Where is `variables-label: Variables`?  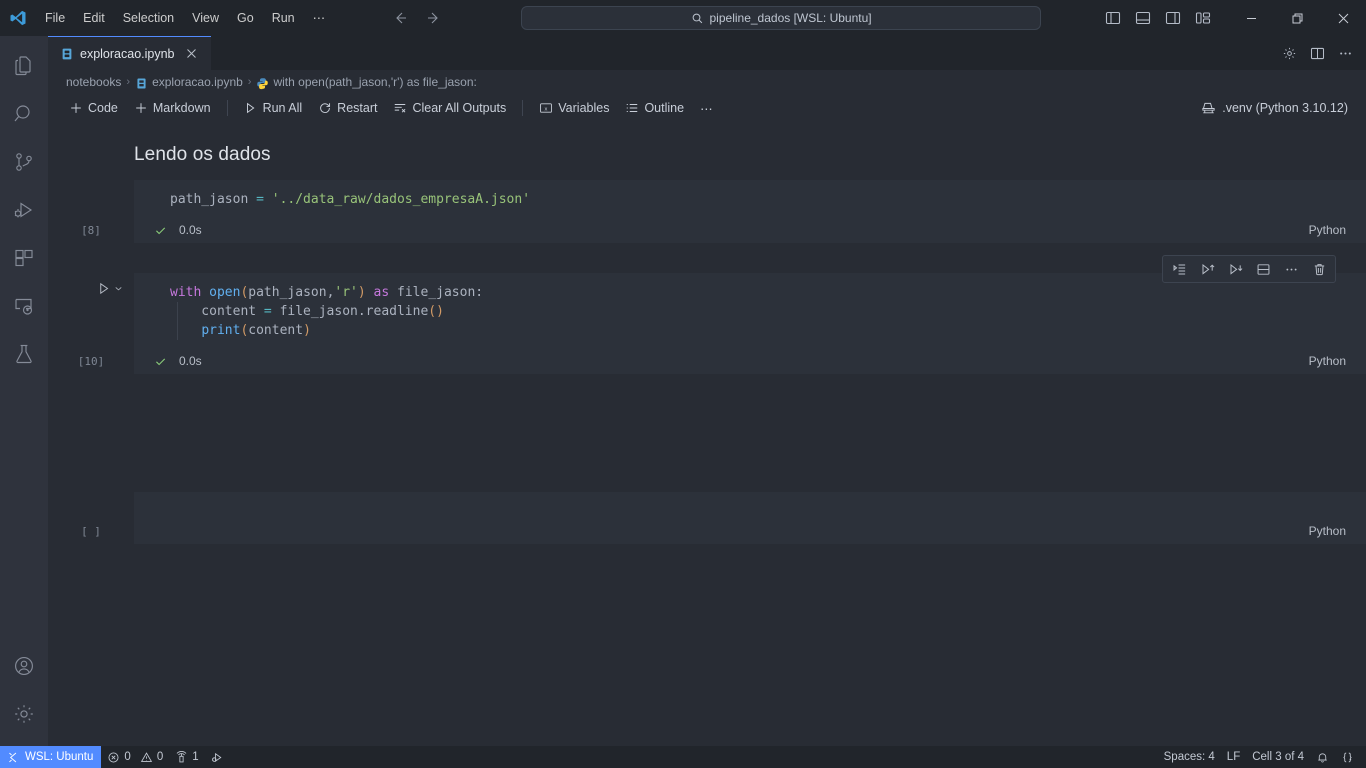
variables-label: Variables is located at coordinates (584, 108).